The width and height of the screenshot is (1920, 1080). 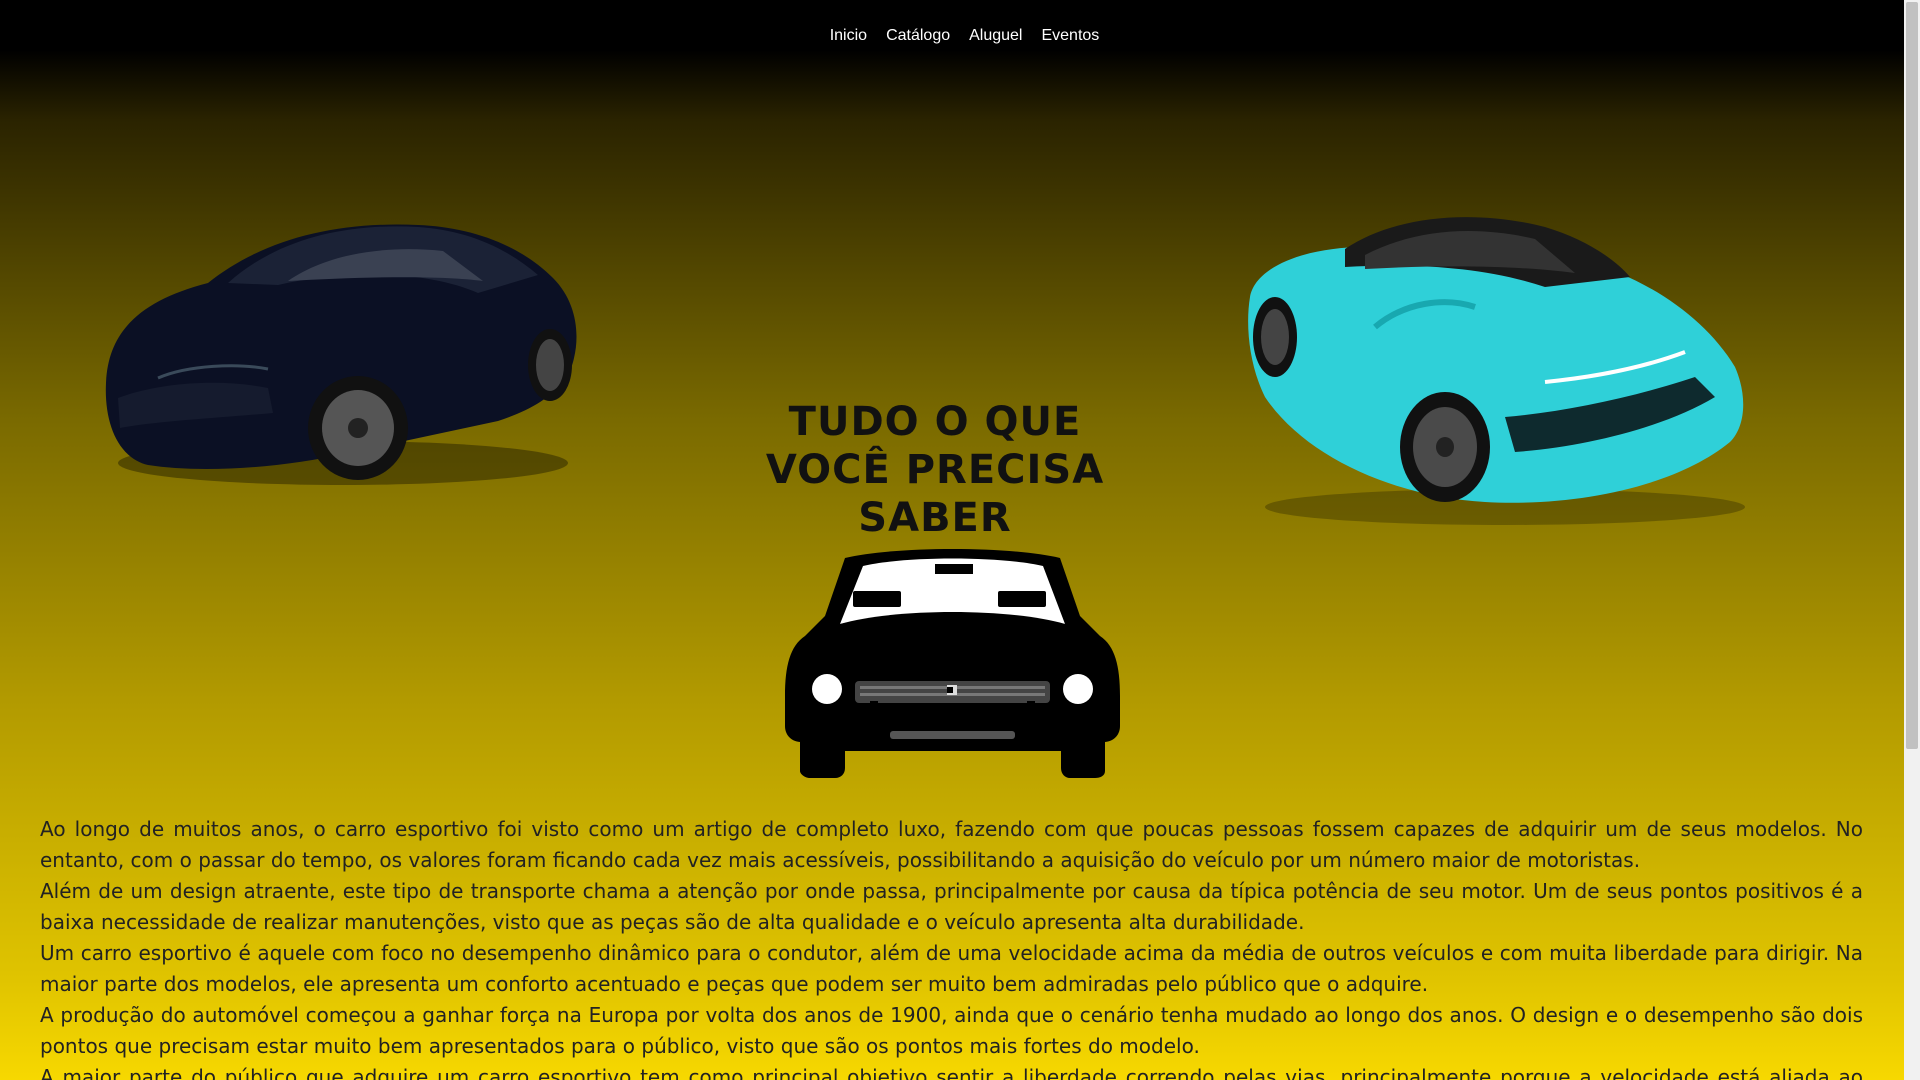 I want to click on vertical-scrollbar, so click(x=1912, y=540).